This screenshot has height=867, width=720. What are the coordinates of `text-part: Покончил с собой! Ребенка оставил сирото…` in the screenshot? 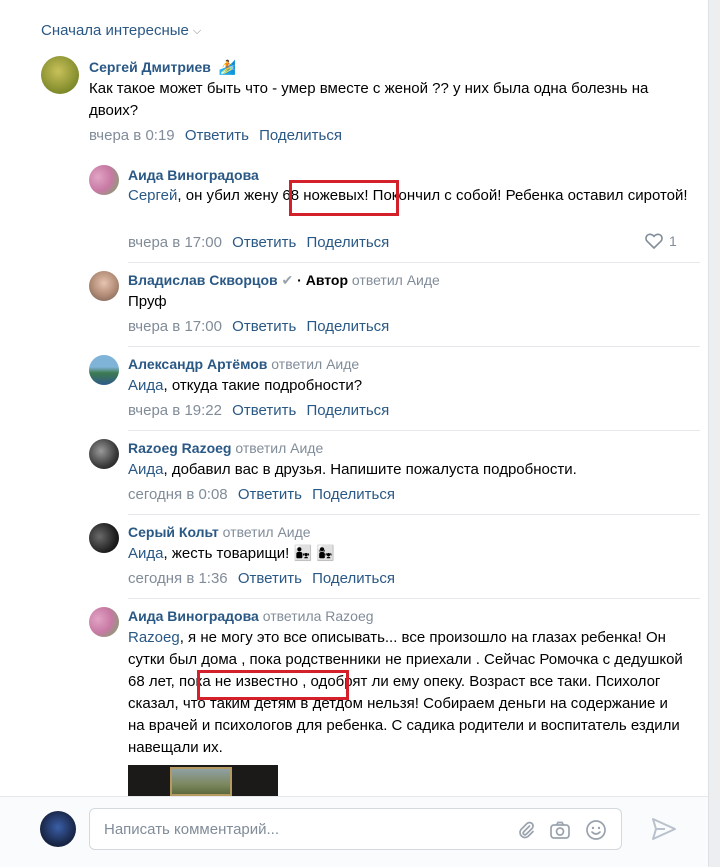 It's located at (528, 195).